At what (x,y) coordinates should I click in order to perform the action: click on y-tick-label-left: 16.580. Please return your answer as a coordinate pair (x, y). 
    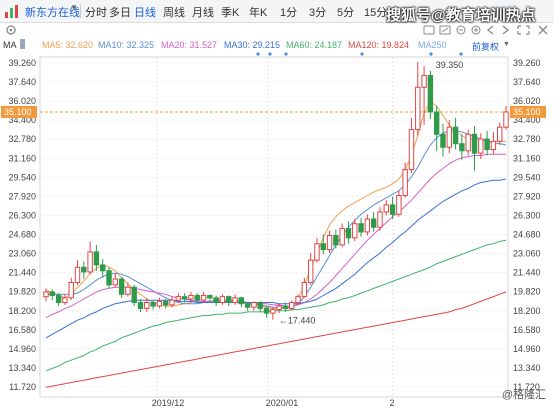
    Looking at the image, I should click on (22, 330).